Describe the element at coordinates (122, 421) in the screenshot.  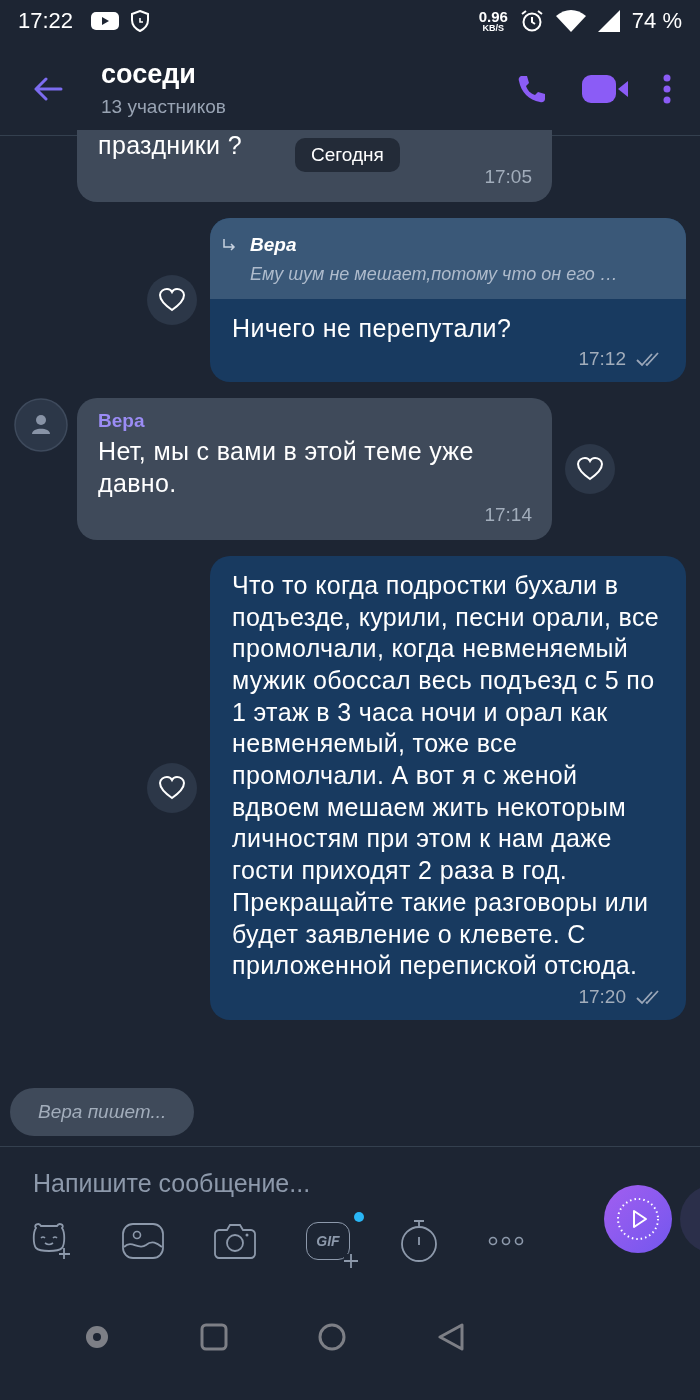
I see `sender-name: Вера` at that location.